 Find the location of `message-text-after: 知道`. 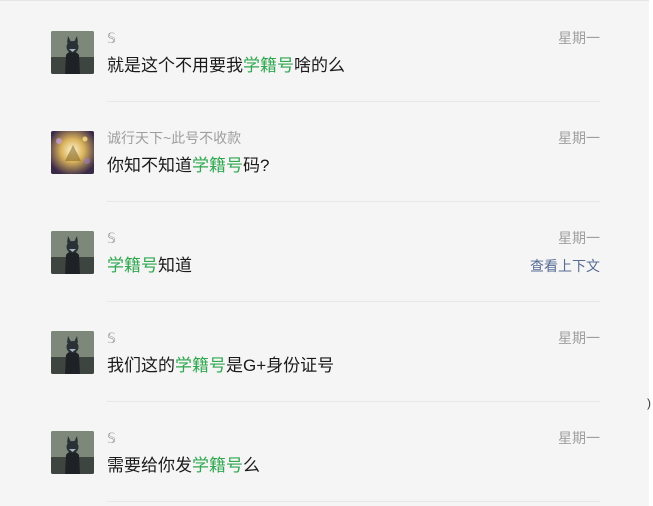

message-text-after: 知道 is located at coordinates (175, 265).